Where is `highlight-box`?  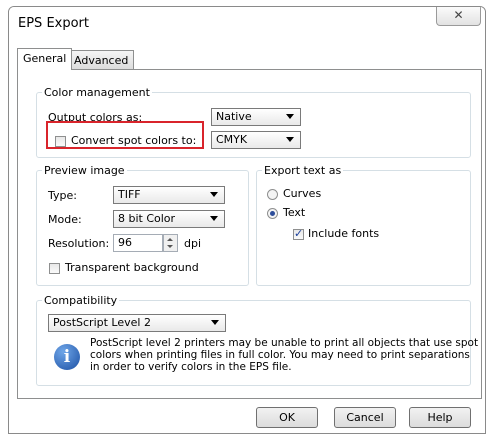 highlight-box is located at coordinates (125, 135).